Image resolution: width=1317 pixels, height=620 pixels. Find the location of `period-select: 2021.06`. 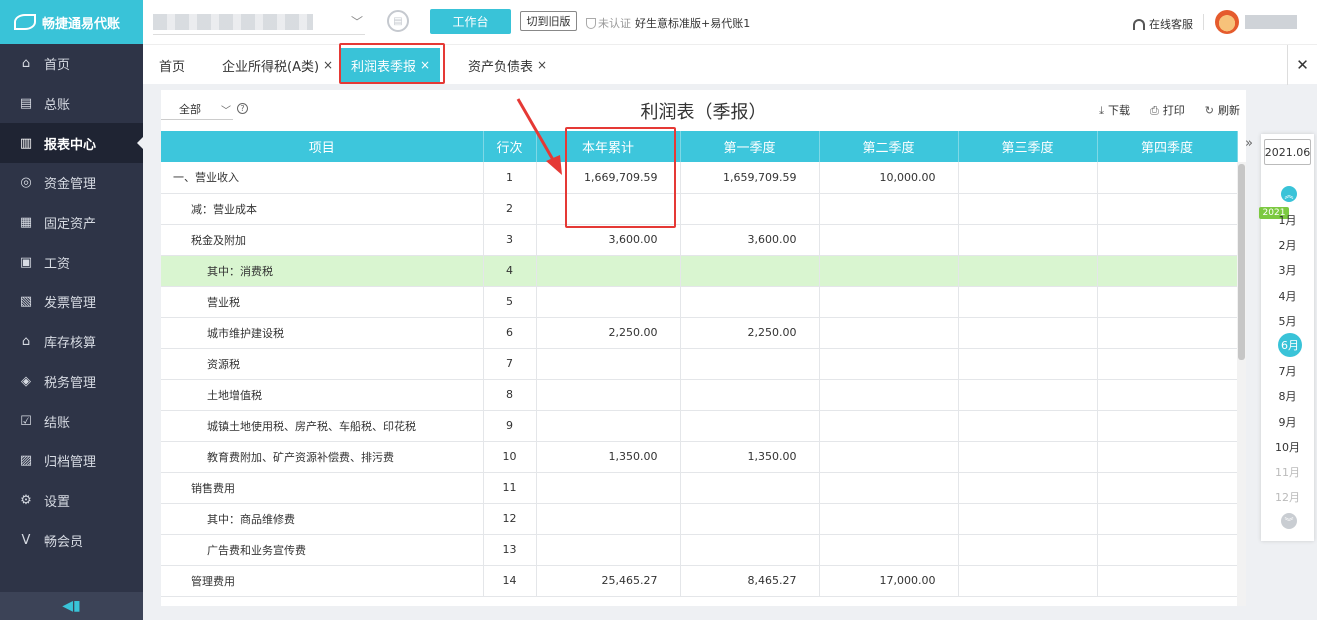

period-select: 2021.06 is located at coordinates (1287, 152).